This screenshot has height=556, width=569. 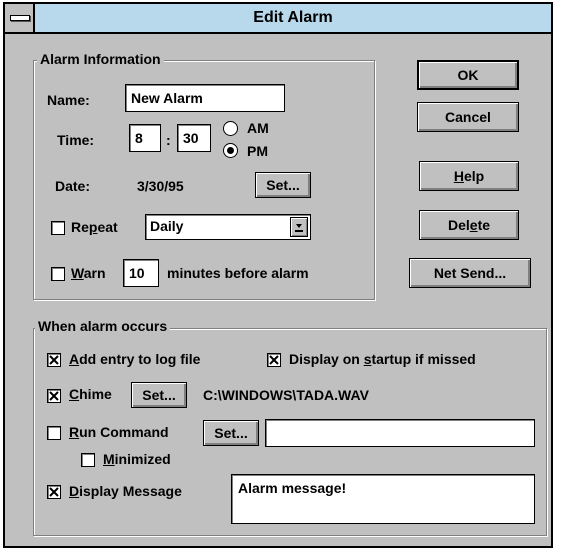 I want to click on name-label: Name:, so click(x=68, y=100).